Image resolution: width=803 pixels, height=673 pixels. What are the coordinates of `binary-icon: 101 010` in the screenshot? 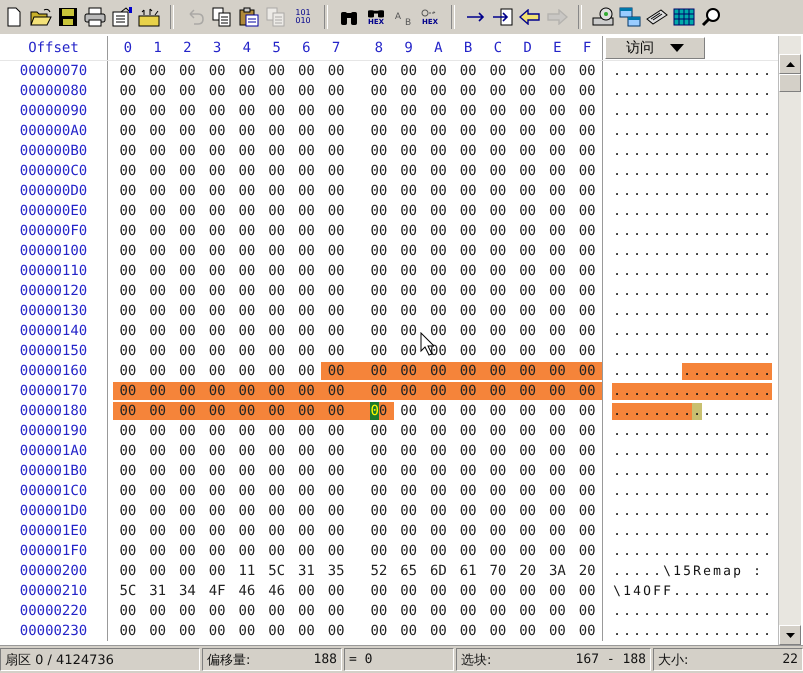 It's located at (303, 17).